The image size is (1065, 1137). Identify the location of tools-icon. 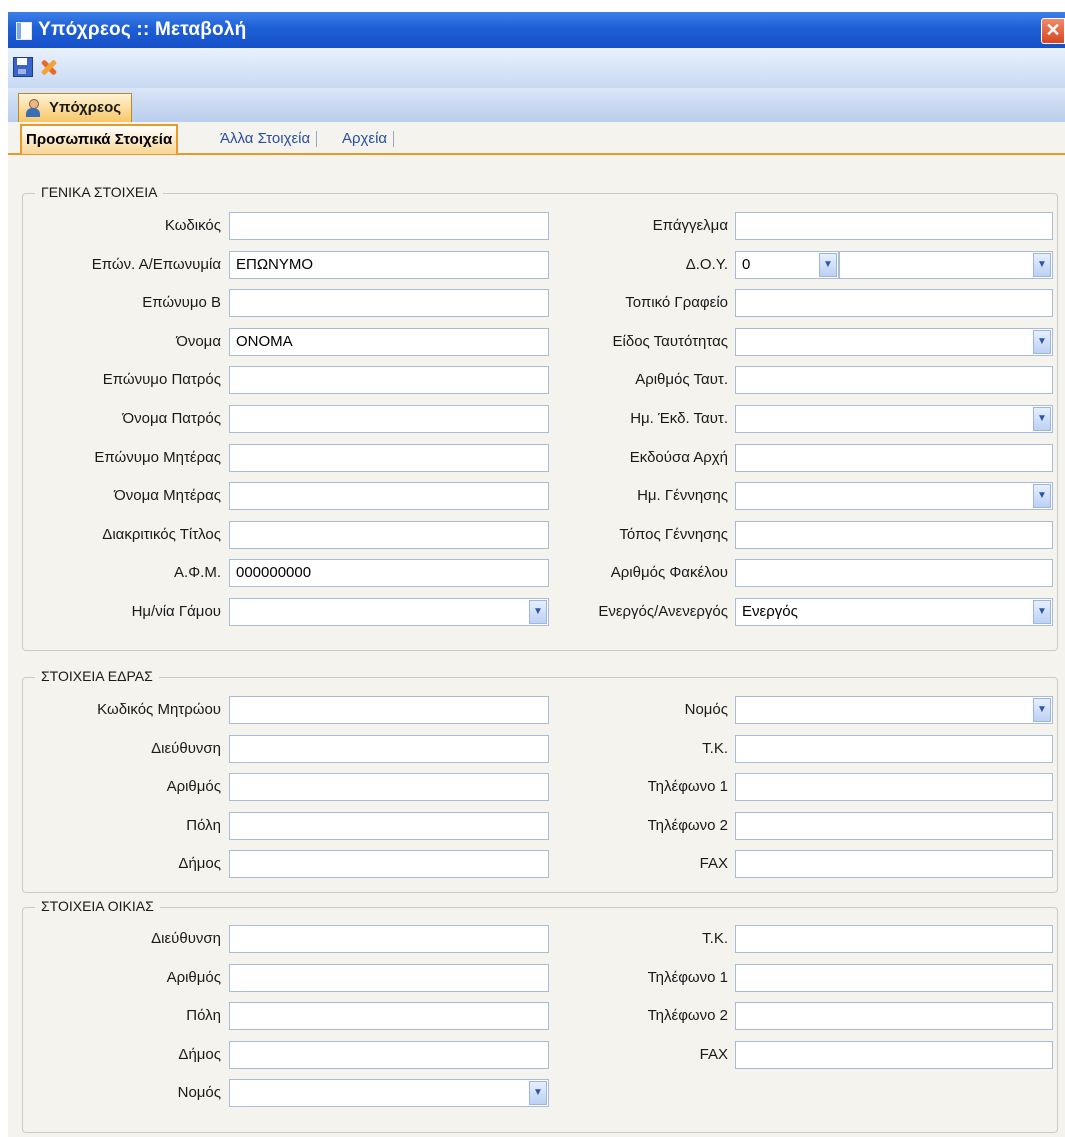
(49, 67).